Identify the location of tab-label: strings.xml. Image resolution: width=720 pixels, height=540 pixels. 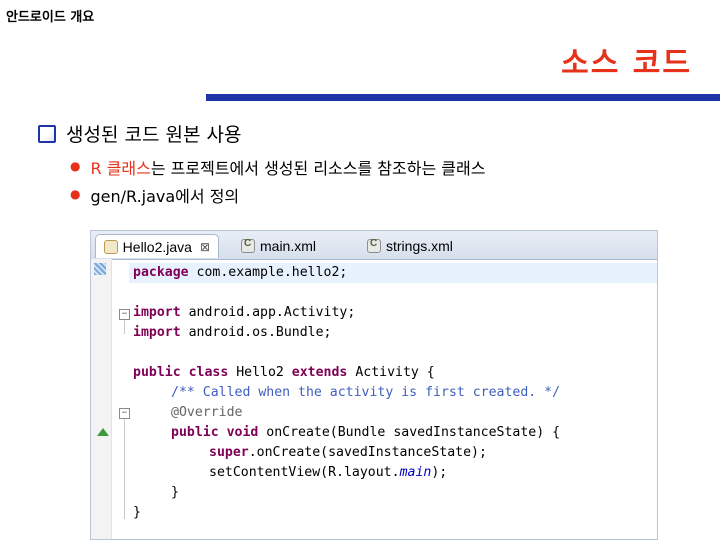
(419, 246).